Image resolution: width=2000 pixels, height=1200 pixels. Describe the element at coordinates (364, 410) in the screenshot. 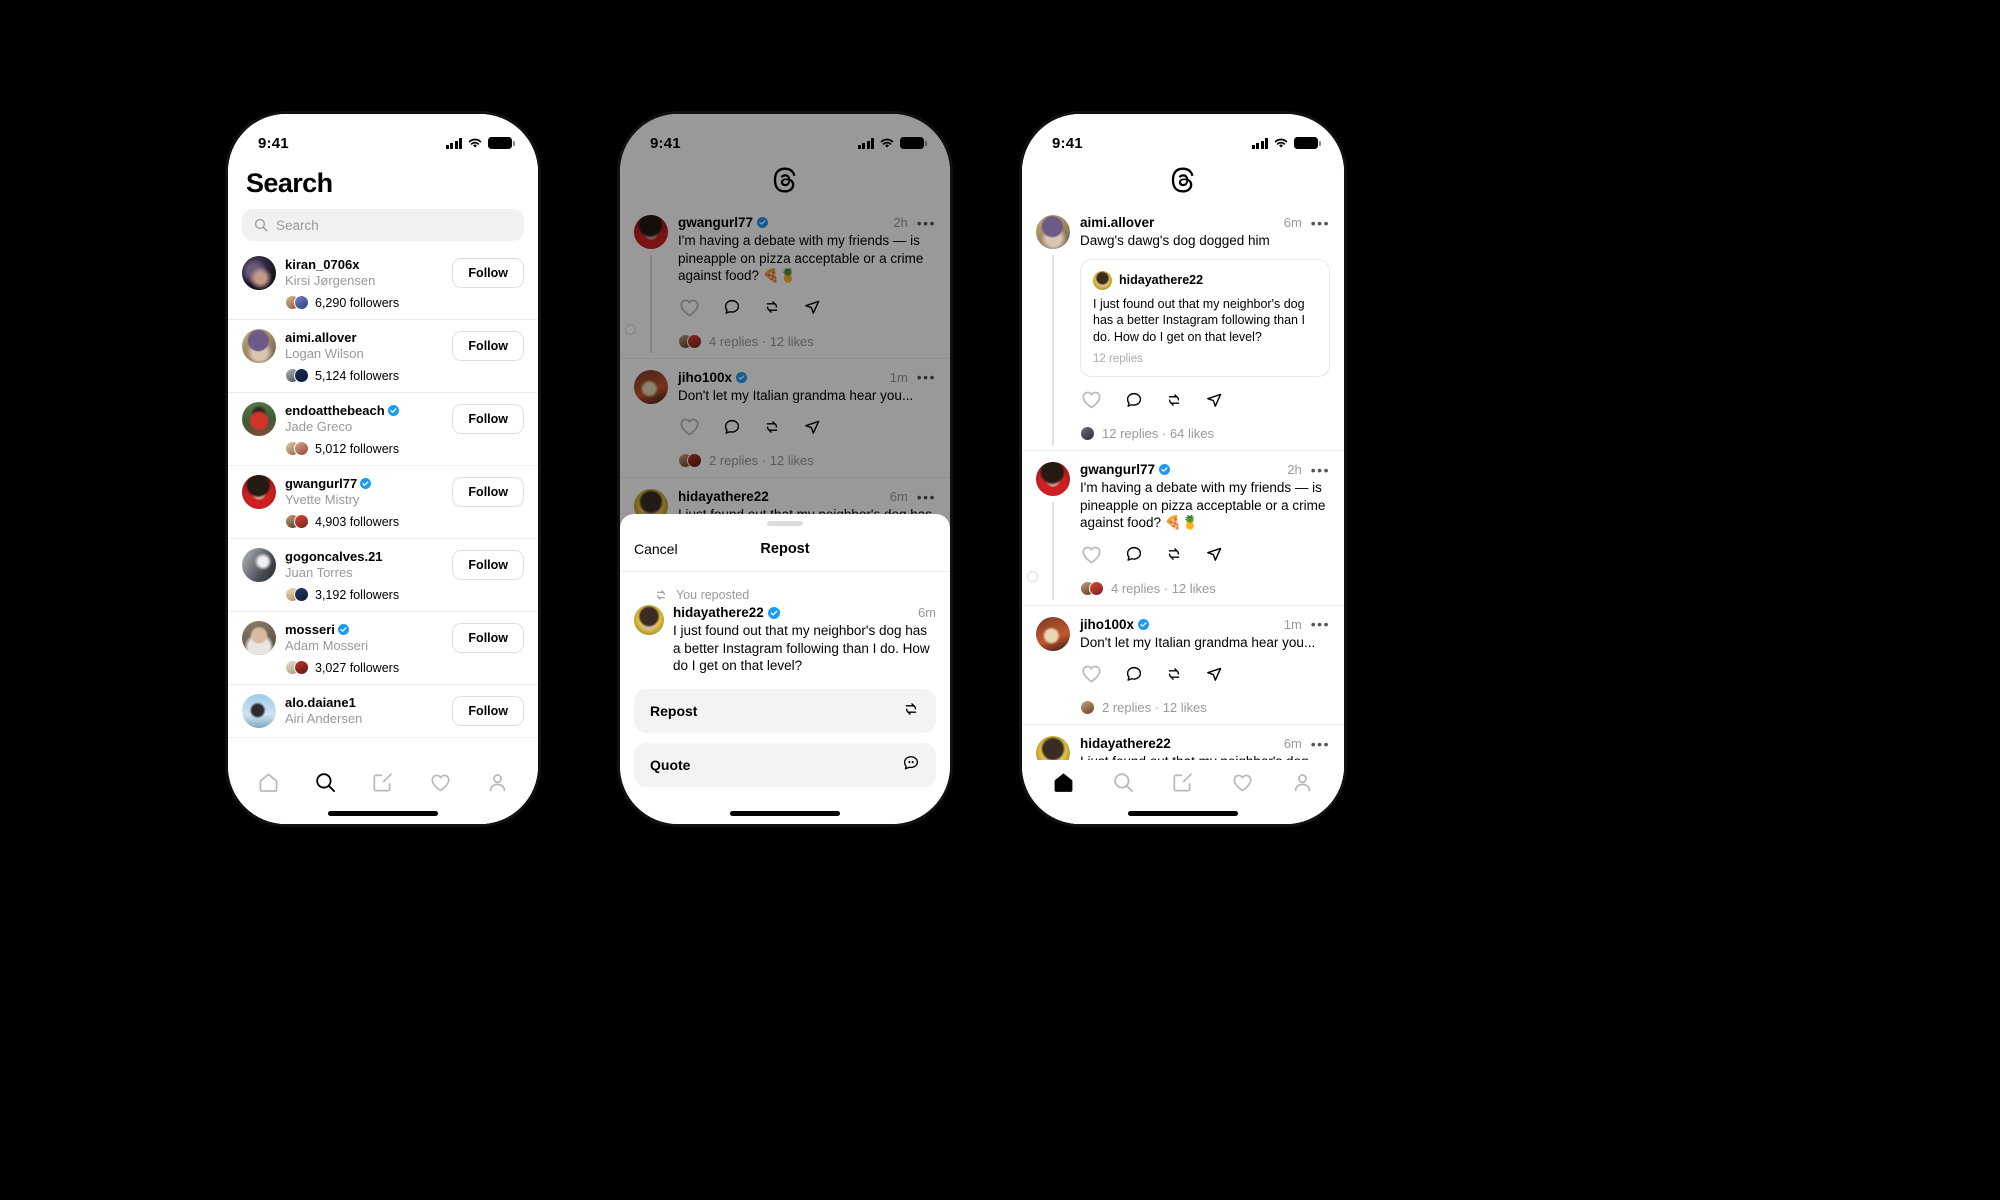

I see `result-username: endoatthebeach` at that location.